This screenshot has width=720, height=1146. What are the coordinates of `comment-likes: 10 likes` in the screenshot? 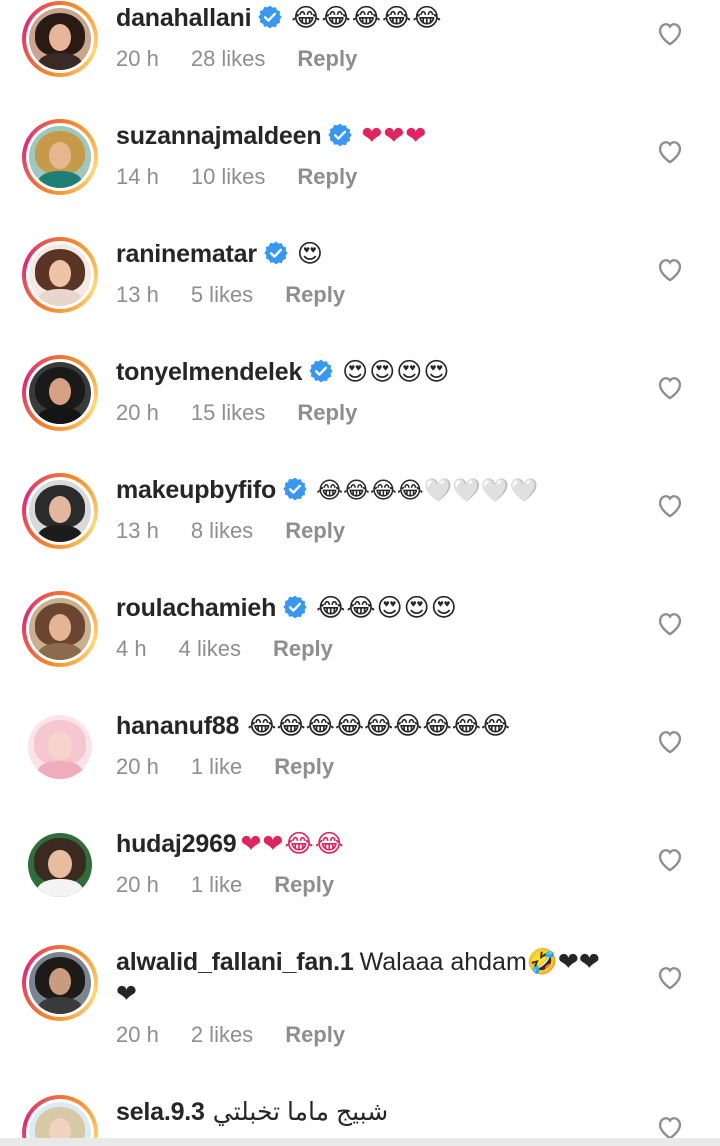 It's located at (228, 176).